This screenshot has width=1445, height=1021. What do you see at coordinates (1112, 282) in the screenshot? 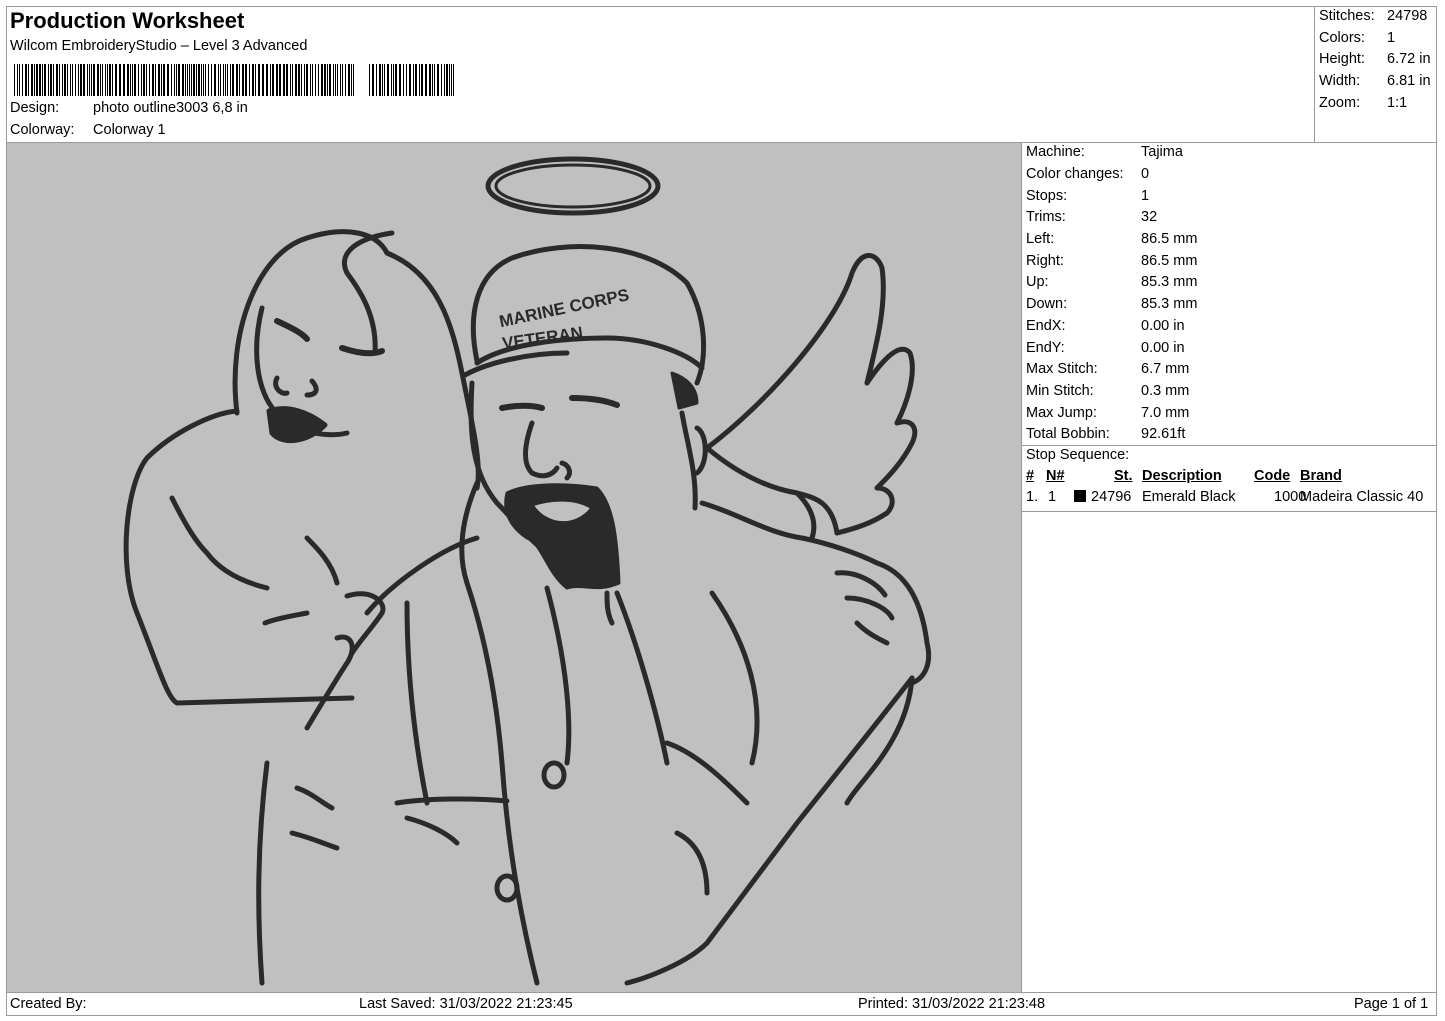
I see `info-up: Up: 85.3 mm` at bounding box center [1112, 282].